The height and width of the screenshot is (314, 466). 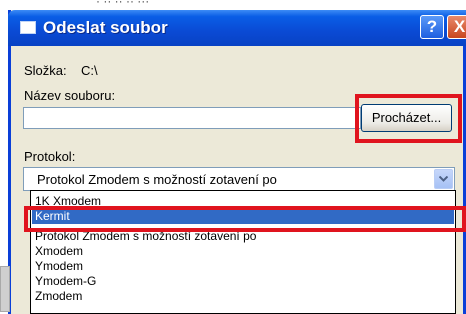 I want to click on window-icon, so click(x=28, y=27).